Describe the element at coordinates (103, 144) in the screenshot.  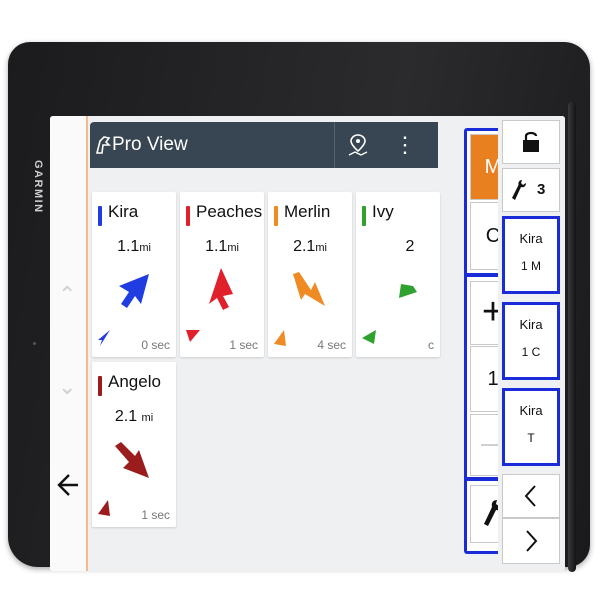
I see `dog-icon` at that location.